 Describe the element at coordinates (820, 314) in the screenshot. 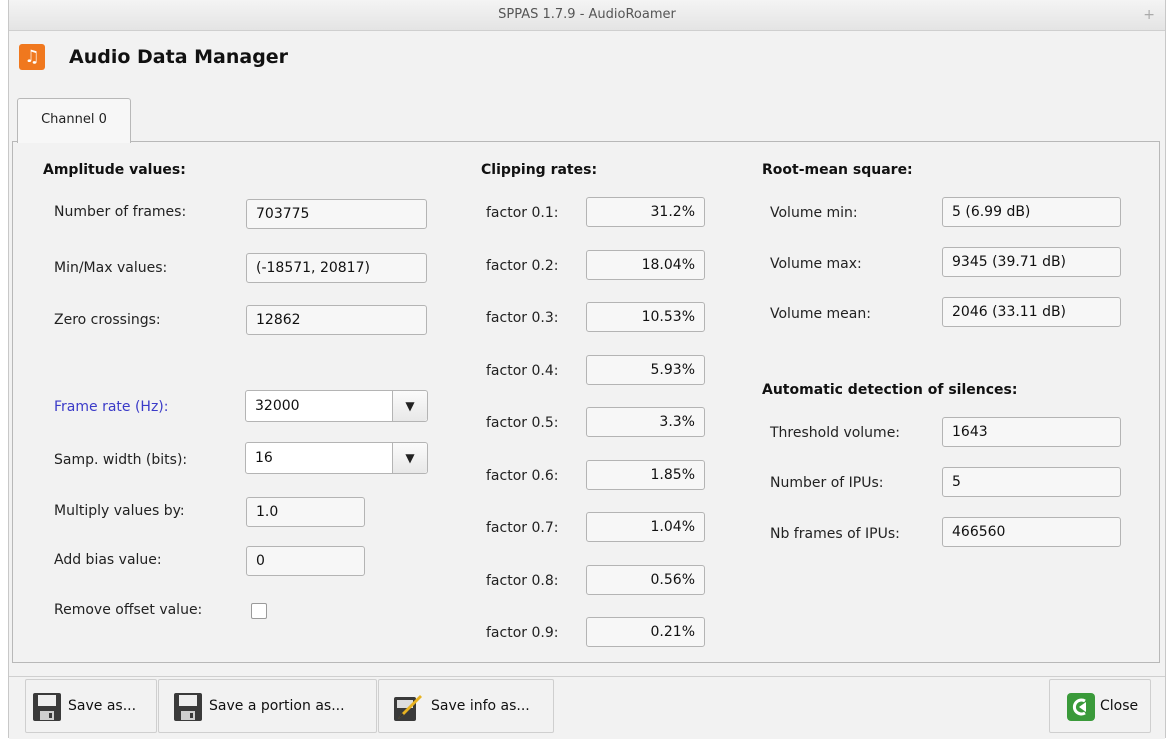

I see `volume-mean-label: Volume mean:` at that location.